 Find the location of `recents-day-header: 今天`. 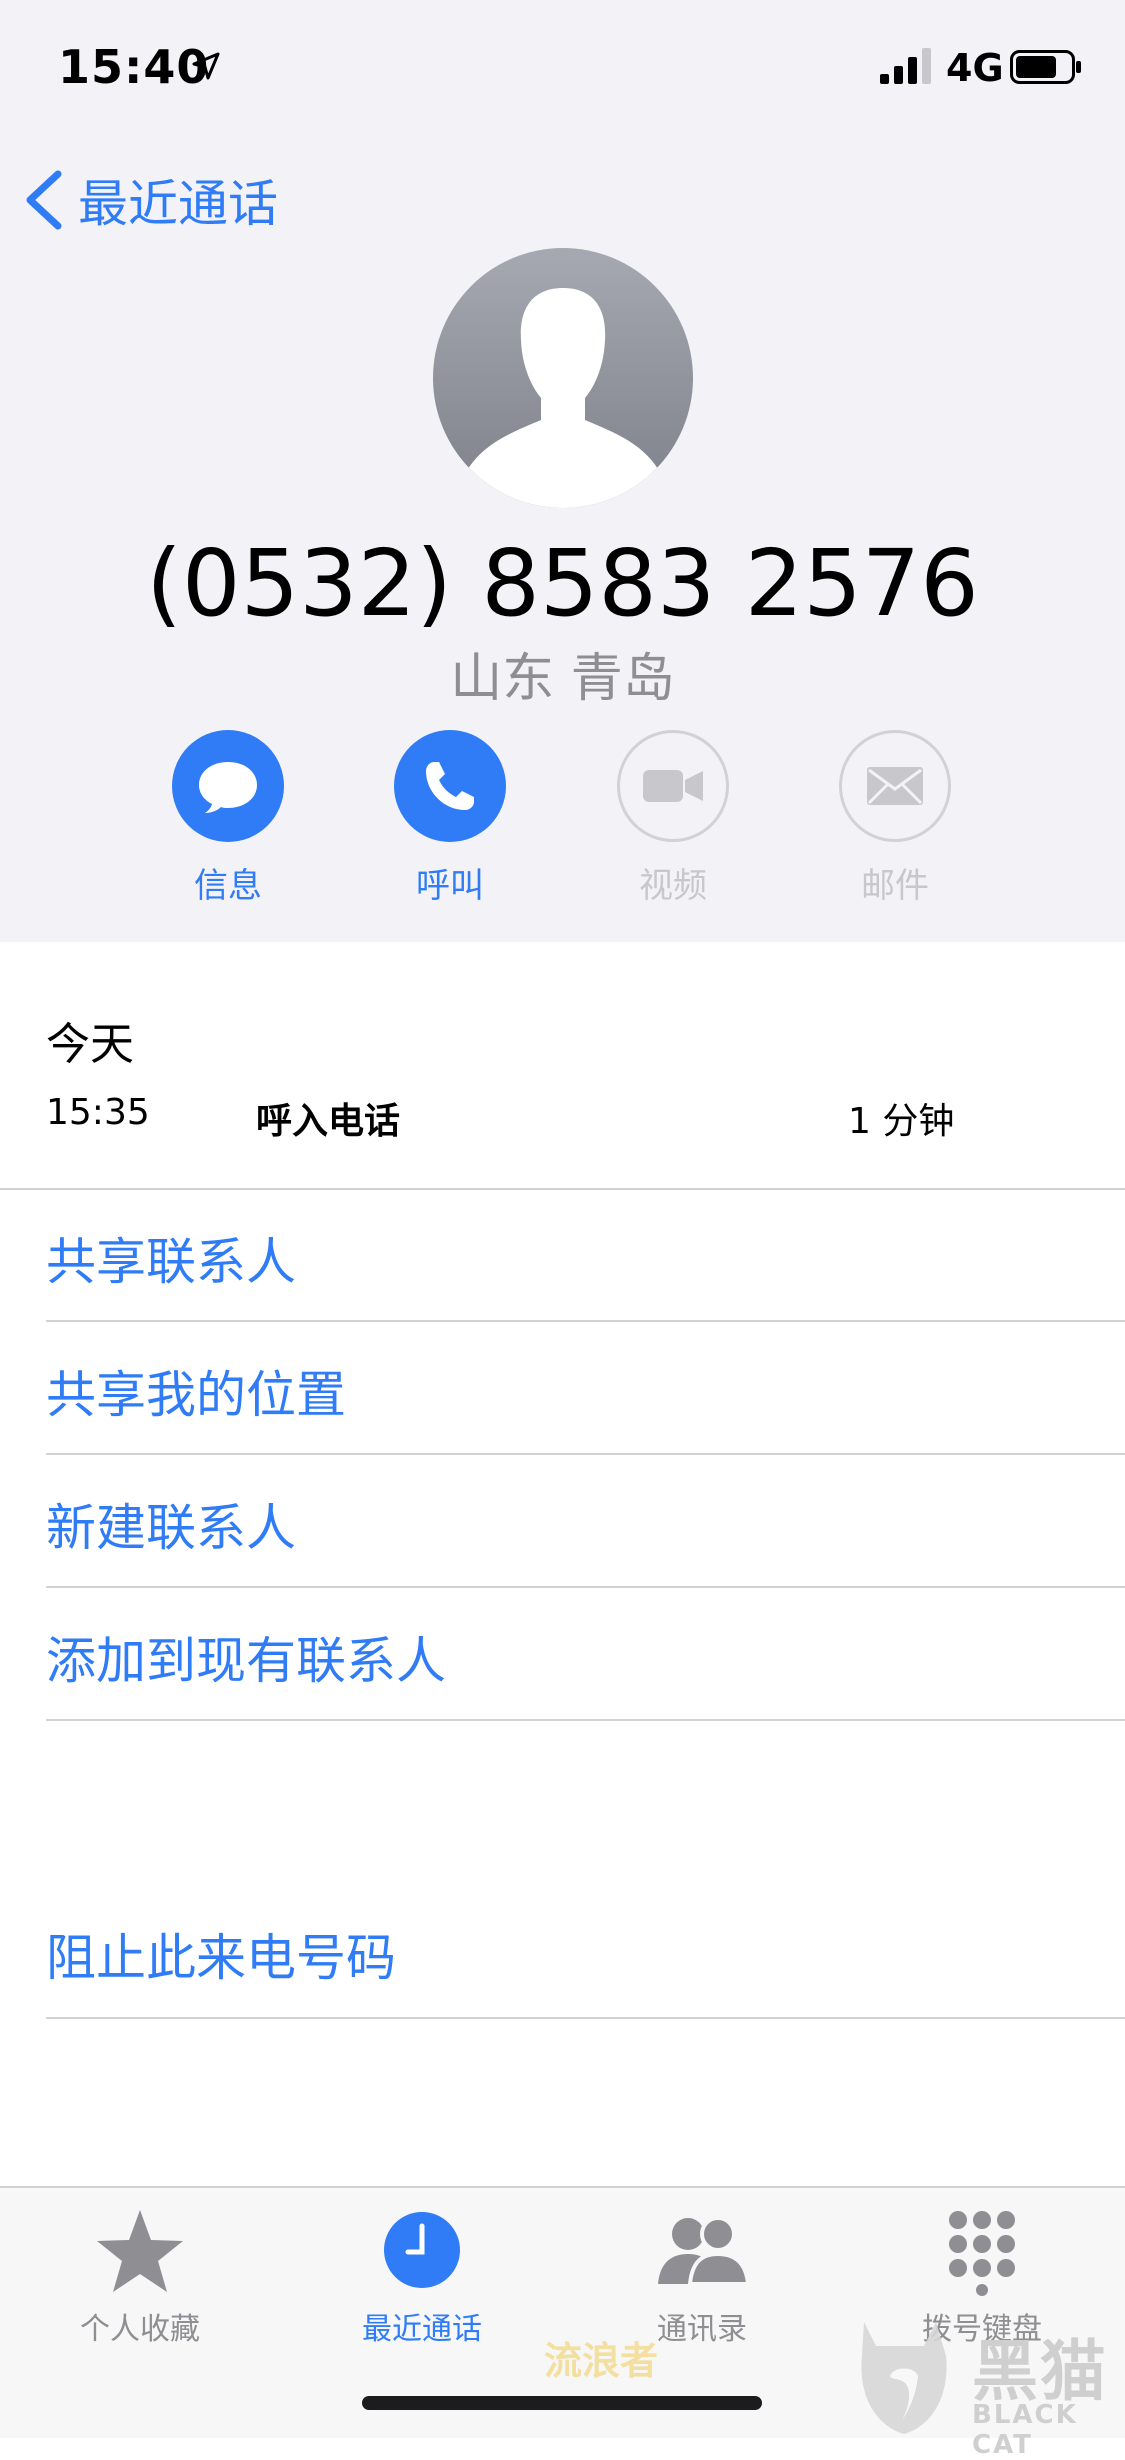

recents-day-header: 今天 is located at coordinates (90, 1044).